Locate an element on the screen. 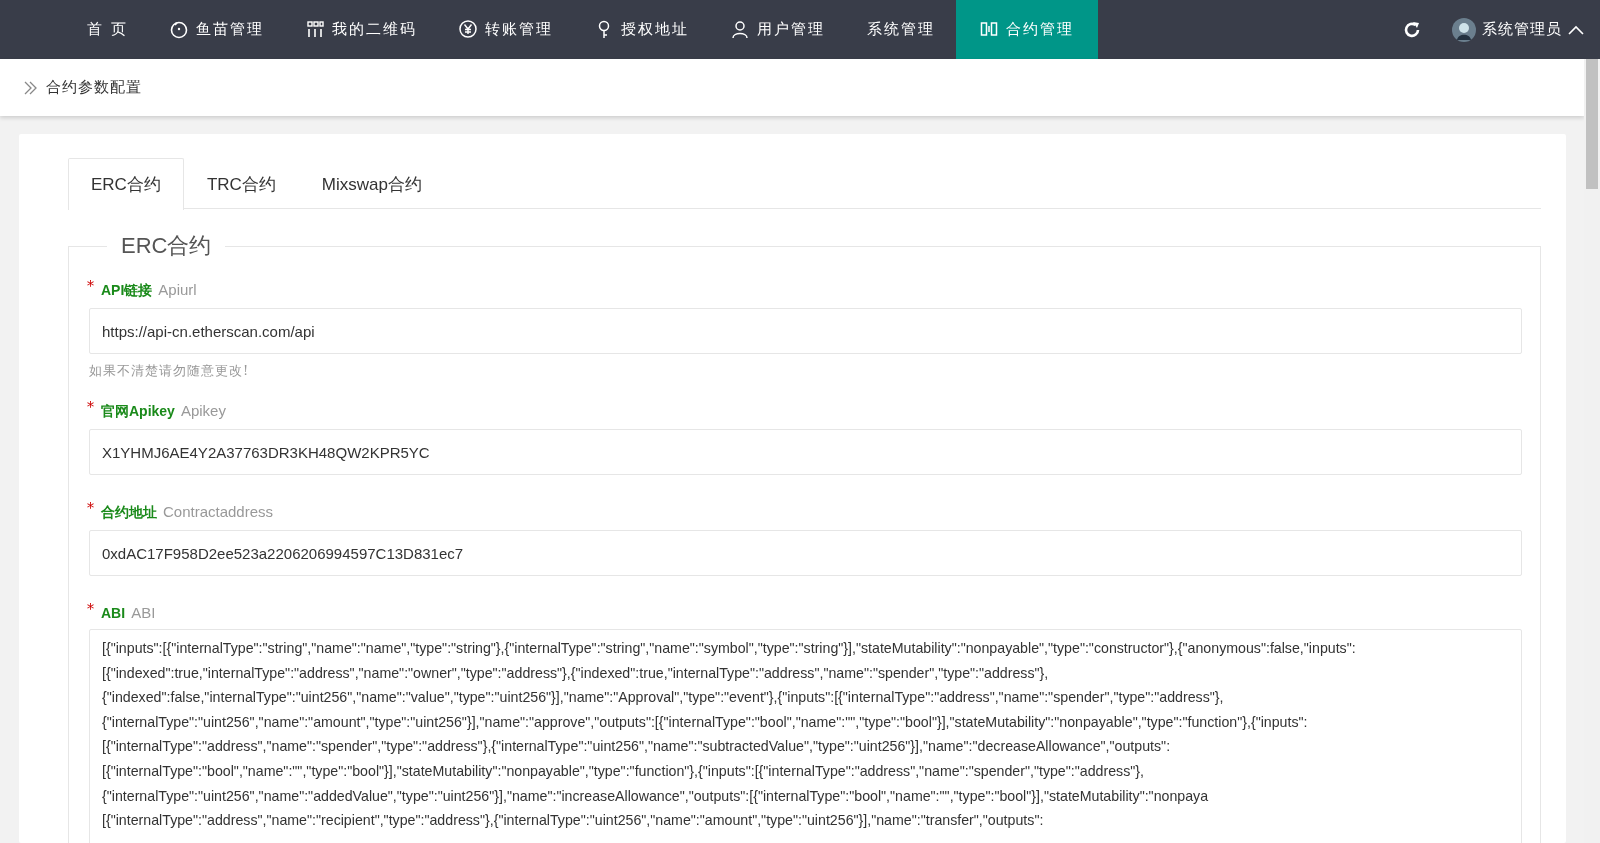 The width and height of the screenshot is (1600, 843). tab: TRC合约 is located at coordinates (241, 183).